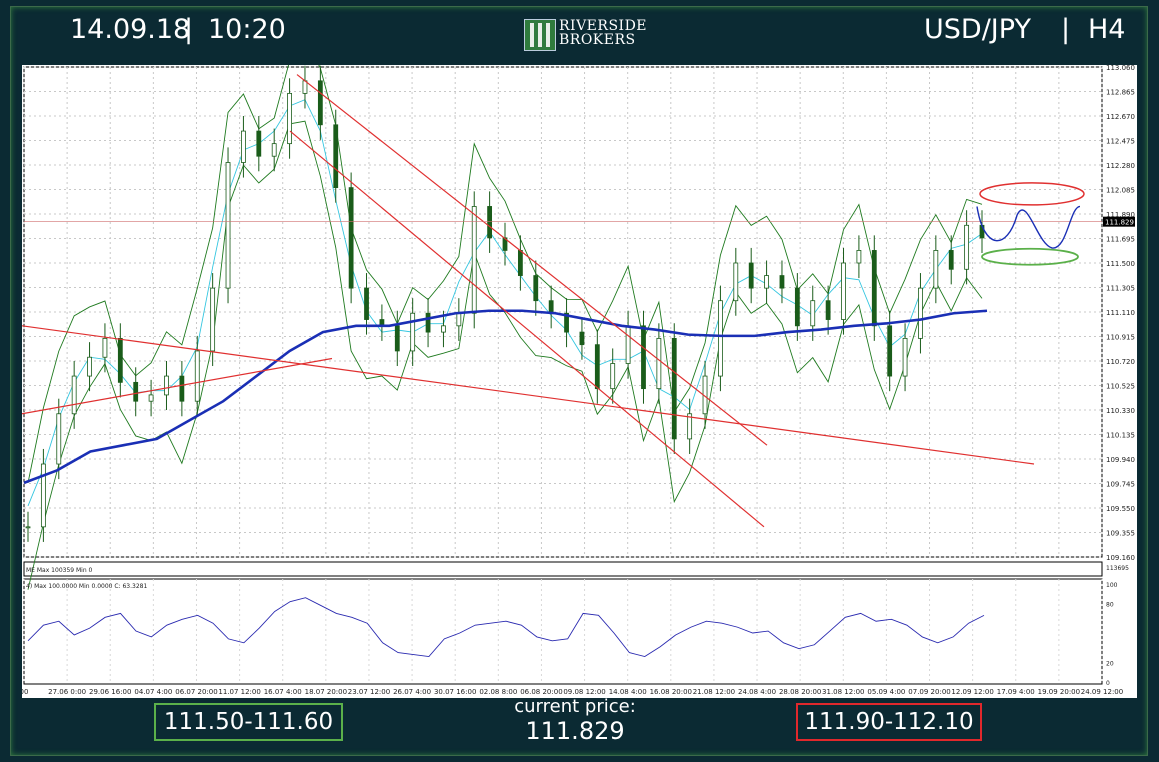 The width and height of the screenshot is (1159, 762). I want to click on y-tick-label: 112.085, so click(1120, 191).